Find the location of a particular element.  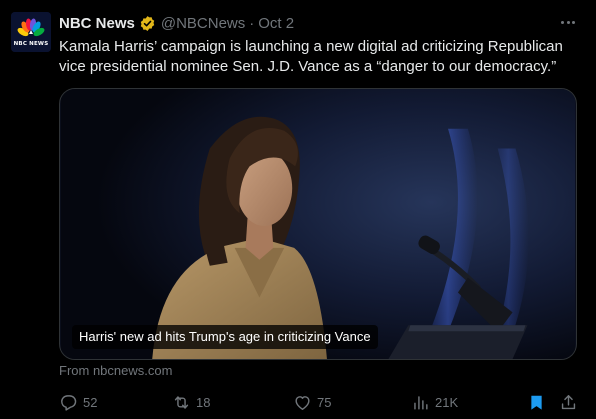

bookmark-button is located at coordinates (536, 402).